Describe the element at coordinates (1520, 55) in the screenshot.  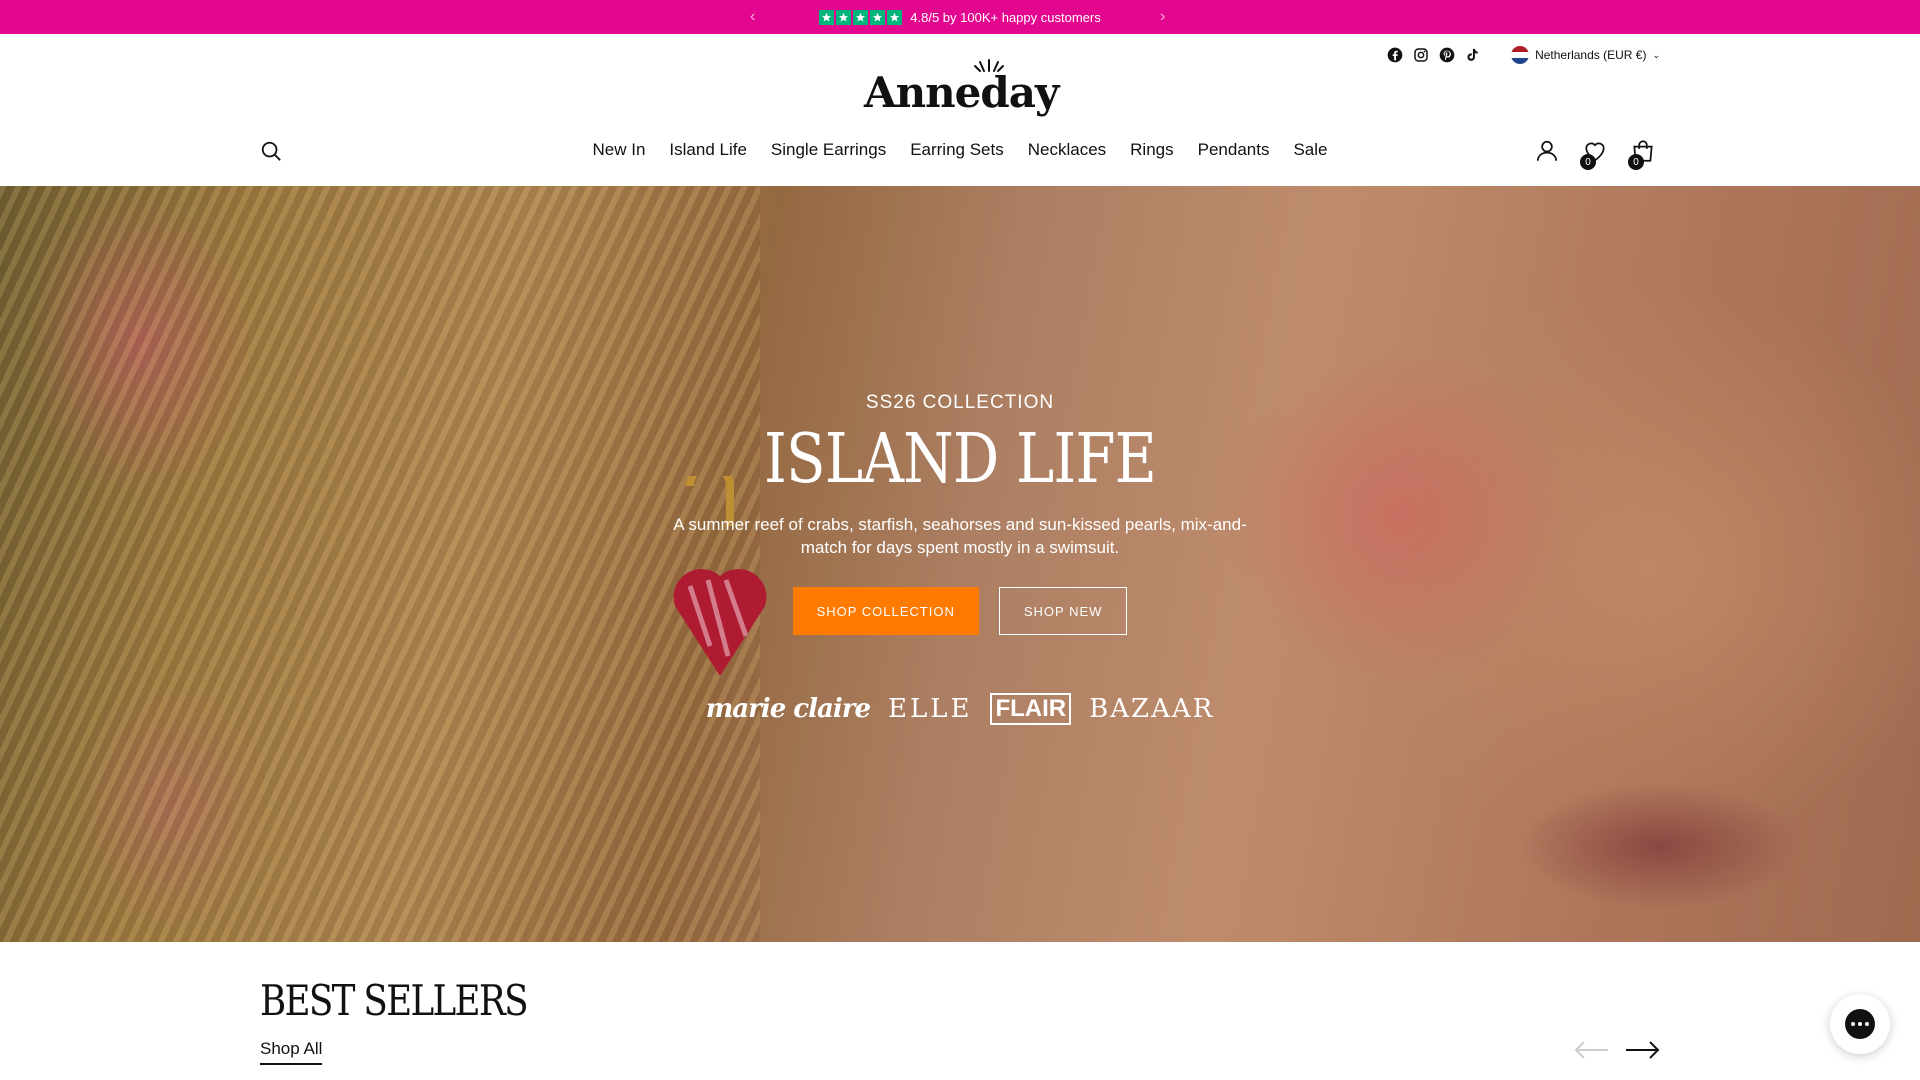
I see `netherlands-flag-icon` at that location.